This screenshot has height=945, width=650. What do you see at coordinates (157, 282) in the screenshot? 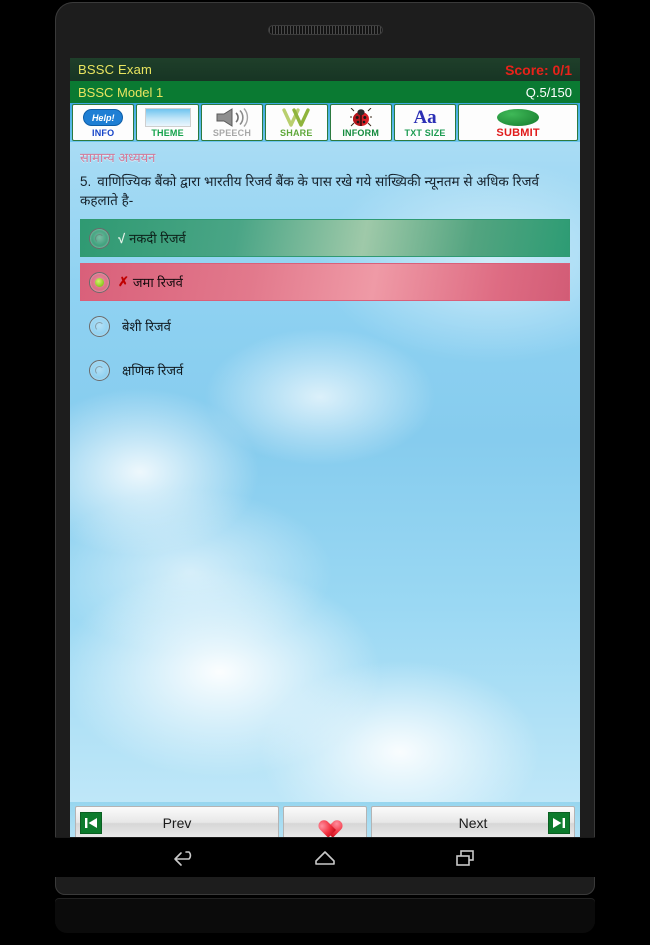
I see `option-label-2: जमा रिजर्व` at bounding box center [157, 282].